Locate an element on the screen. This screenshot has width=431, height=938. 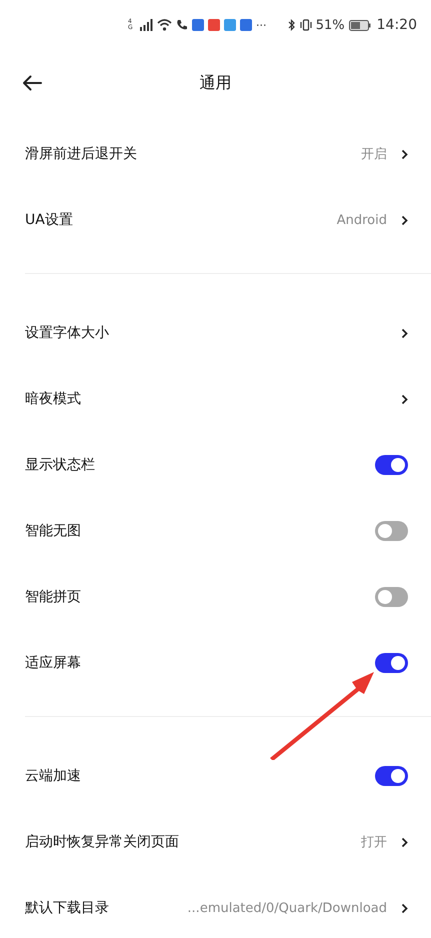
settings-row: 智能无图 is located at coordinates (215, 531).